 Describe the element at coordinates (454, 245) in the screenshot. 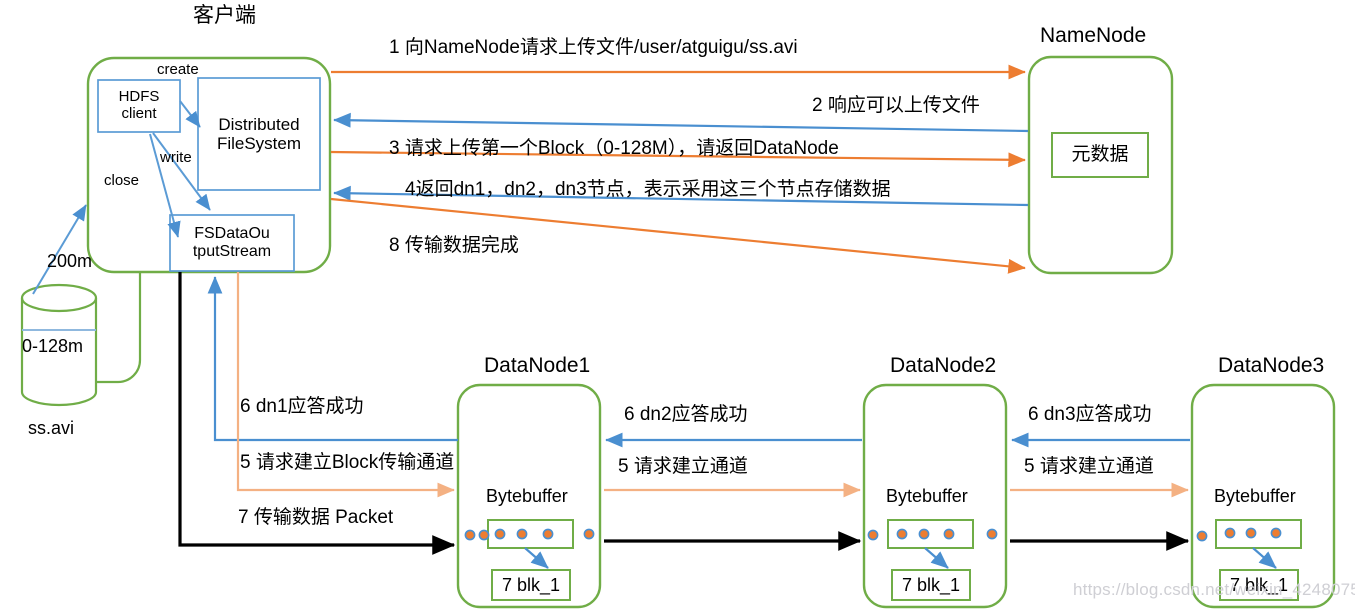

I see `step-8-label: 8 传输数据完成` at that location.